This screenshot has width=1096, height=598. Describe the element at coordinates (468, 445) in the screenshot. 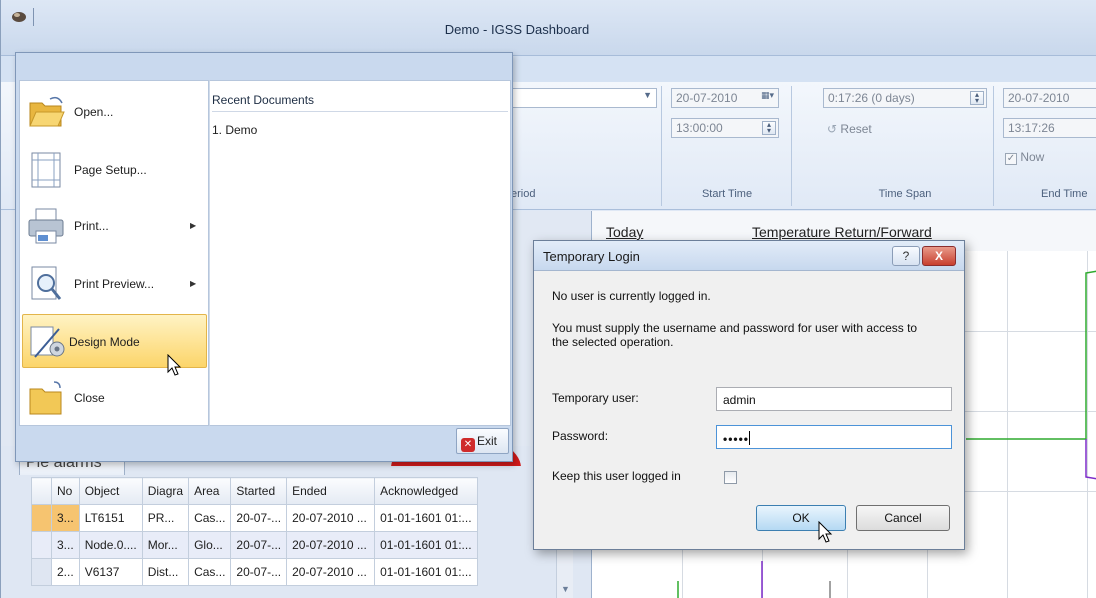

I see `close-icon: ✕` at that location.